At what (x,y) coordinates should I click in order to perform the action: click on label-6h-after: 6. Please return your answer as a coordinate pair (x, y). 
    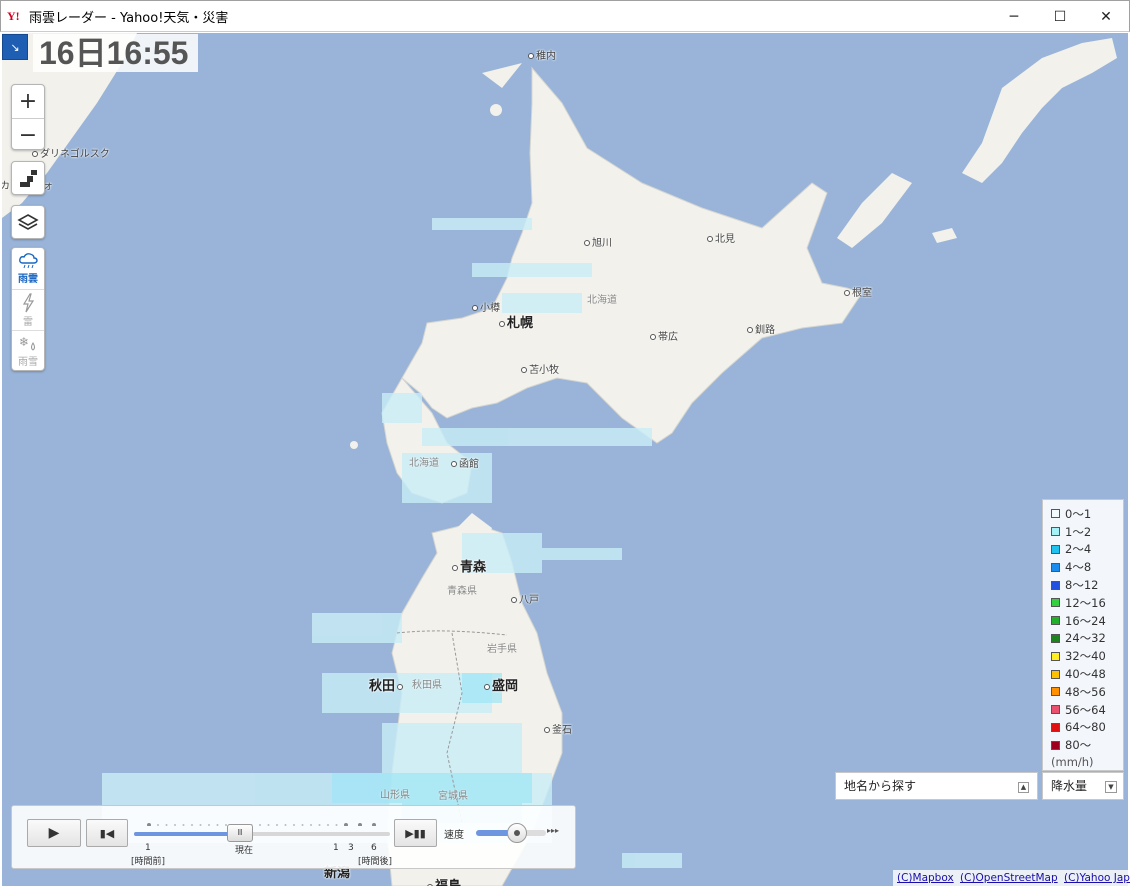
    Looking at the image, I should click on (374, 848).